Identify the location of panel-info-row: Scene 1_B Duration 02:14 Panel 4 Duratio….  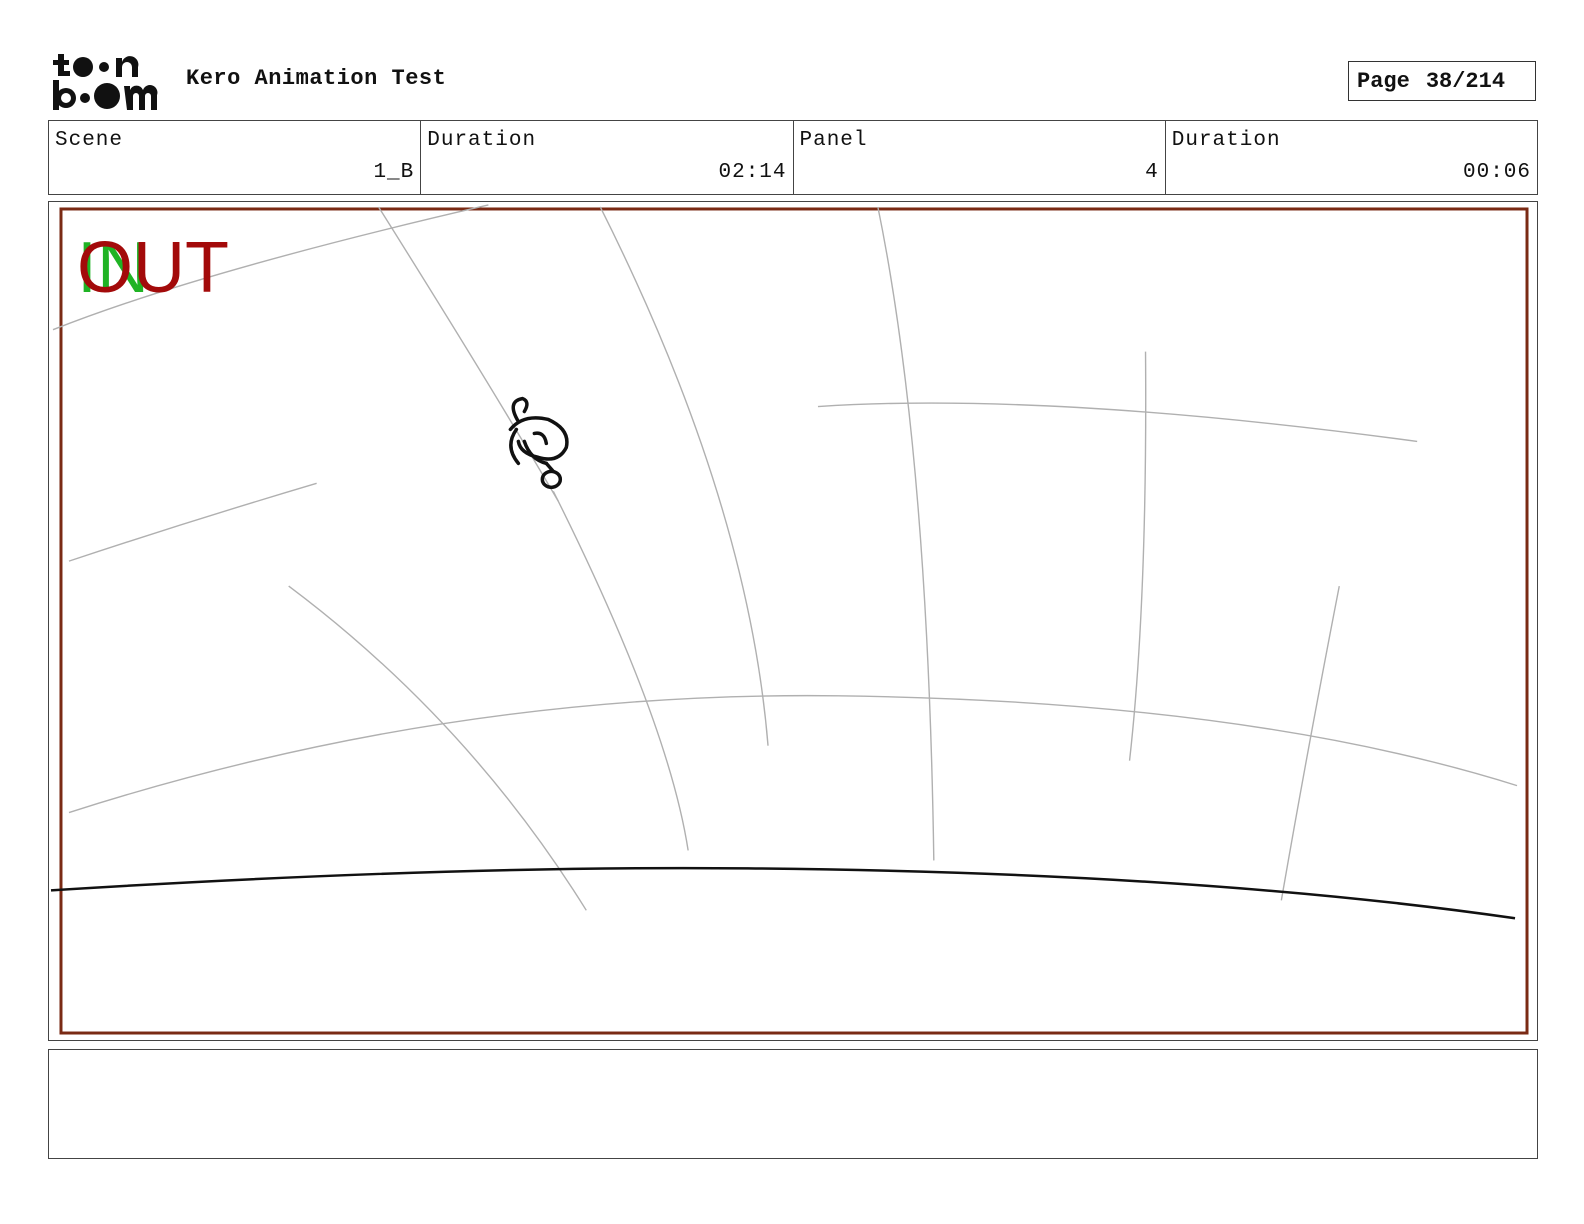
(793, 157).